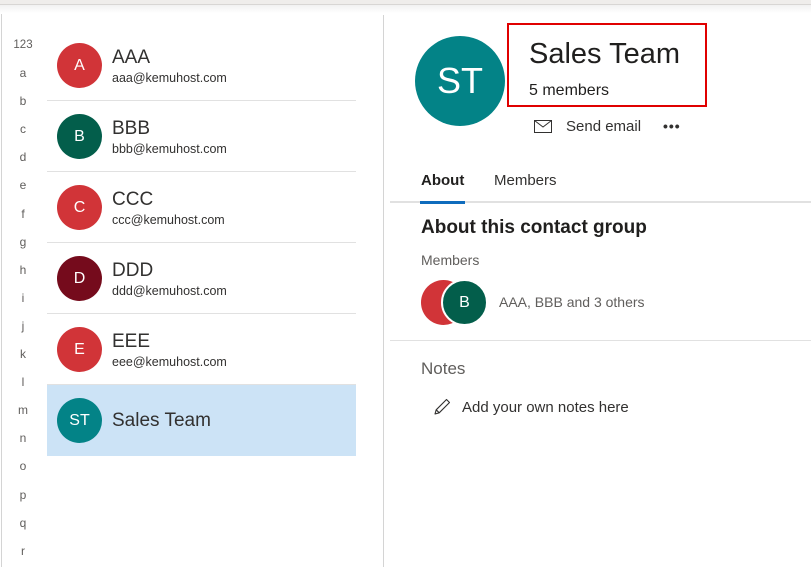 The width and height of the screenshot is (811, 567). I want to click on notes-label: Notes, so click(443, 368).